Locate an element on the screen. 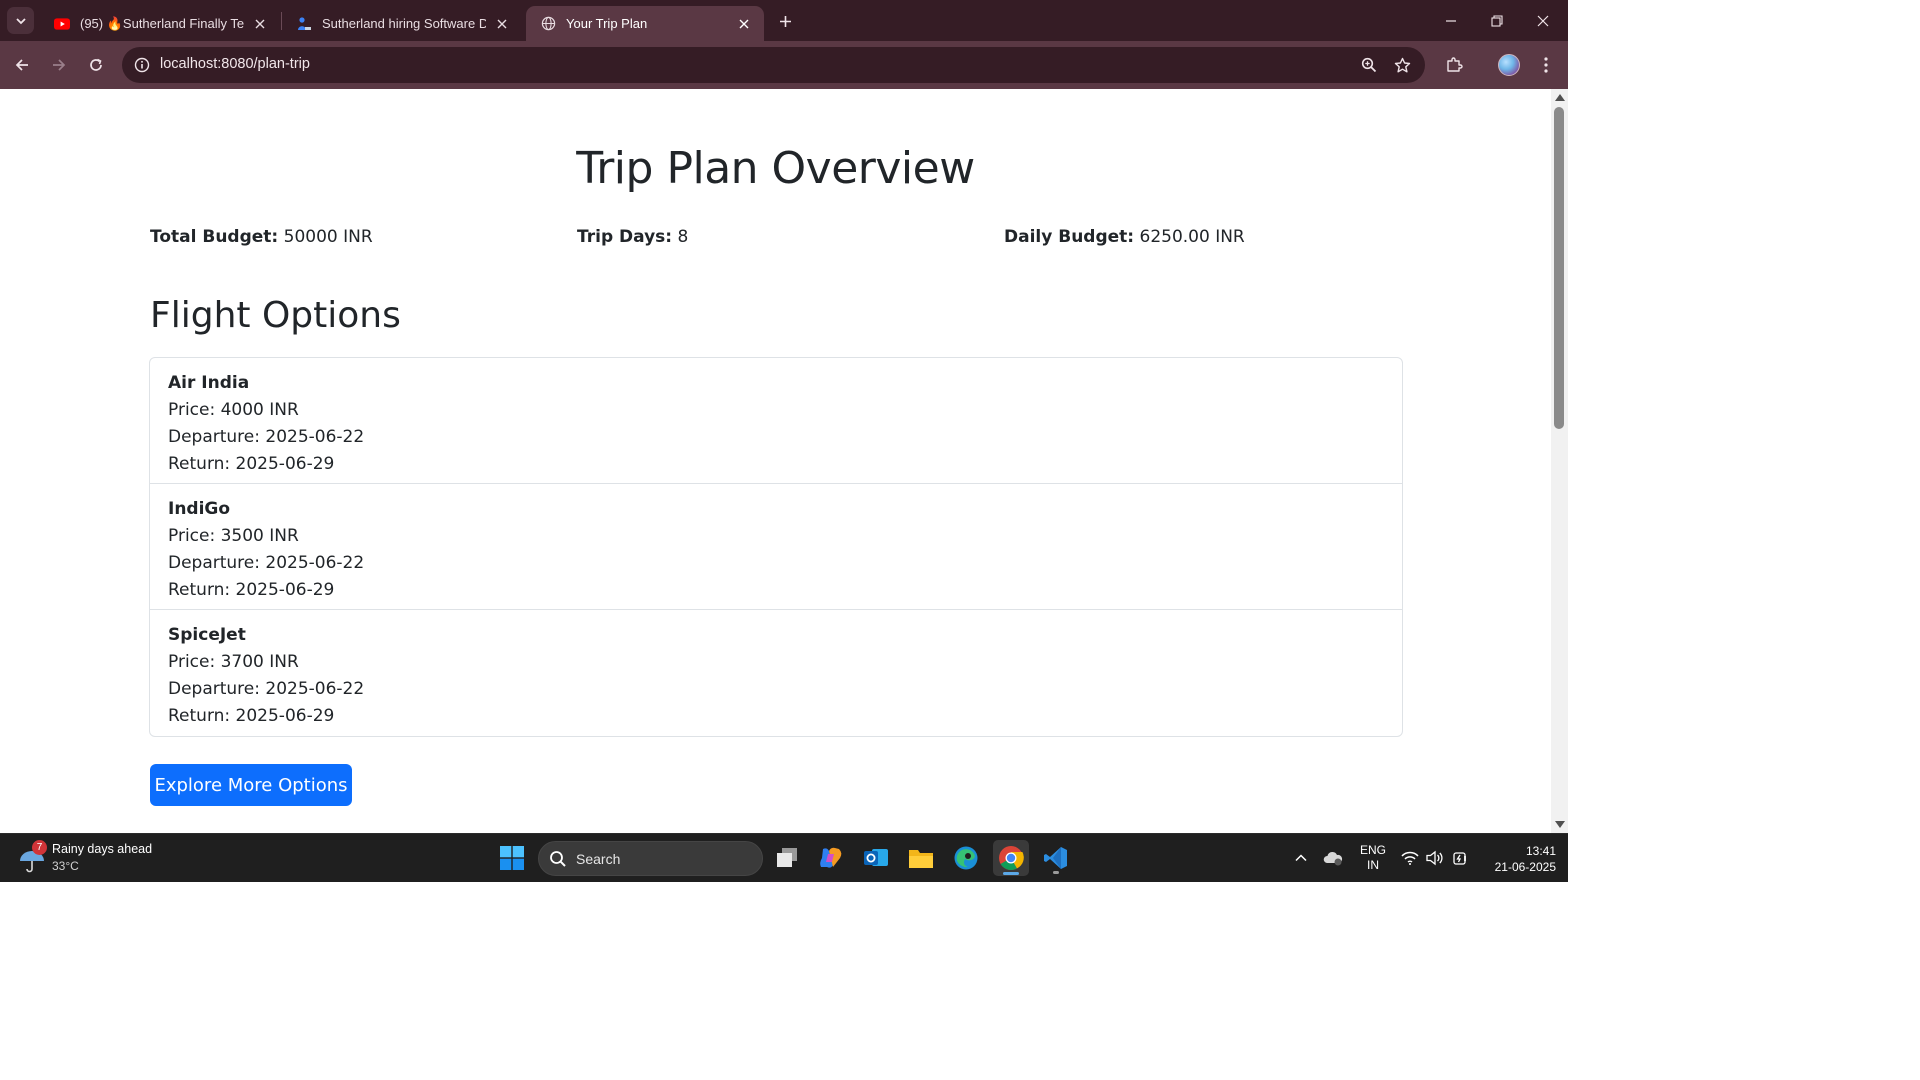 This screenshot has height=1080, width=1920. minimize-icon is located at coordinates (1451, 20).